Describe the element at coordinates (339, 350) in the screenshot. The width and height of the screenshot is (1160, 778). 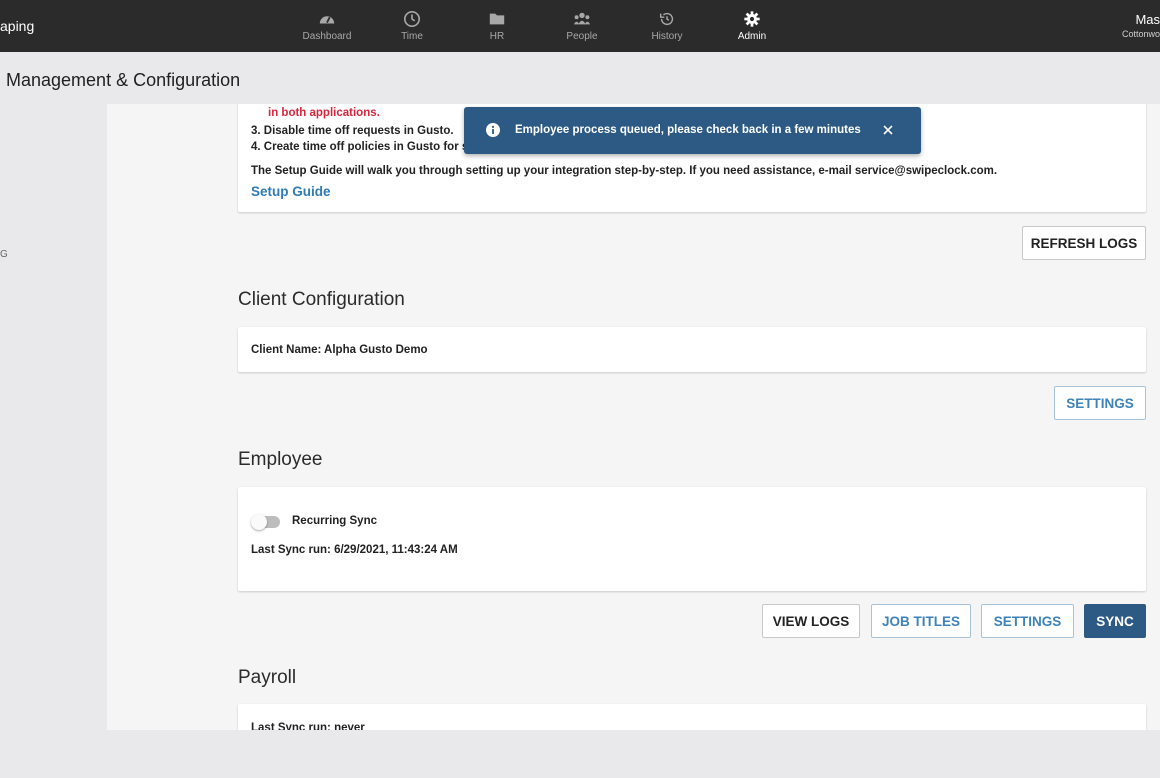
I see `client-name-text: Client Name: Alpha Gusto Demo` at that location.